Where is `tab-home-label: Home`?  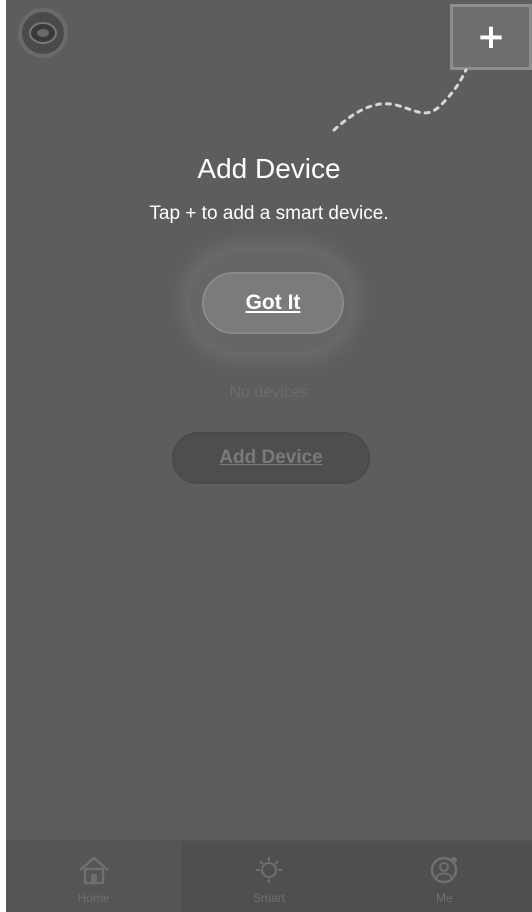 tab-home-label: Home is located at coordinates (93, 898).